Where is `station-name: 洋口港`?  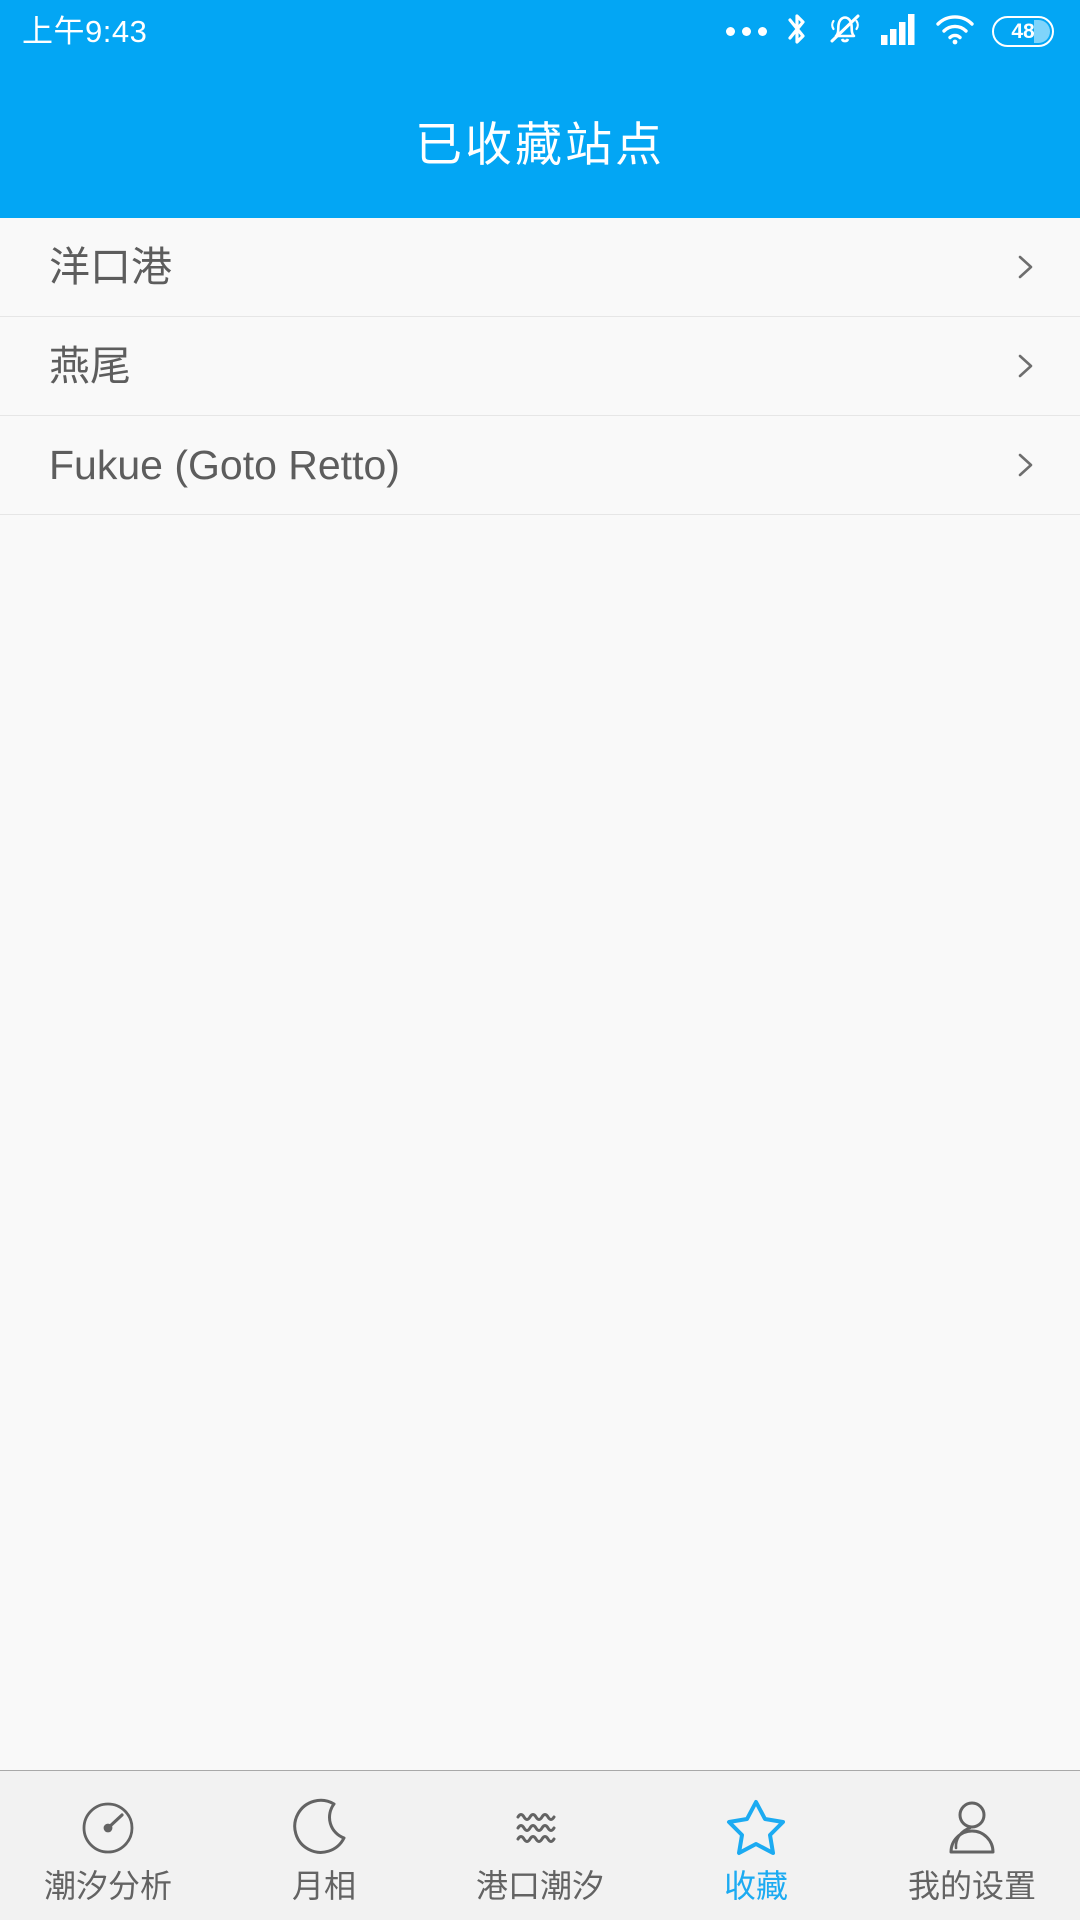 station-name: 洋口港 is located at coordinates (110, 266).